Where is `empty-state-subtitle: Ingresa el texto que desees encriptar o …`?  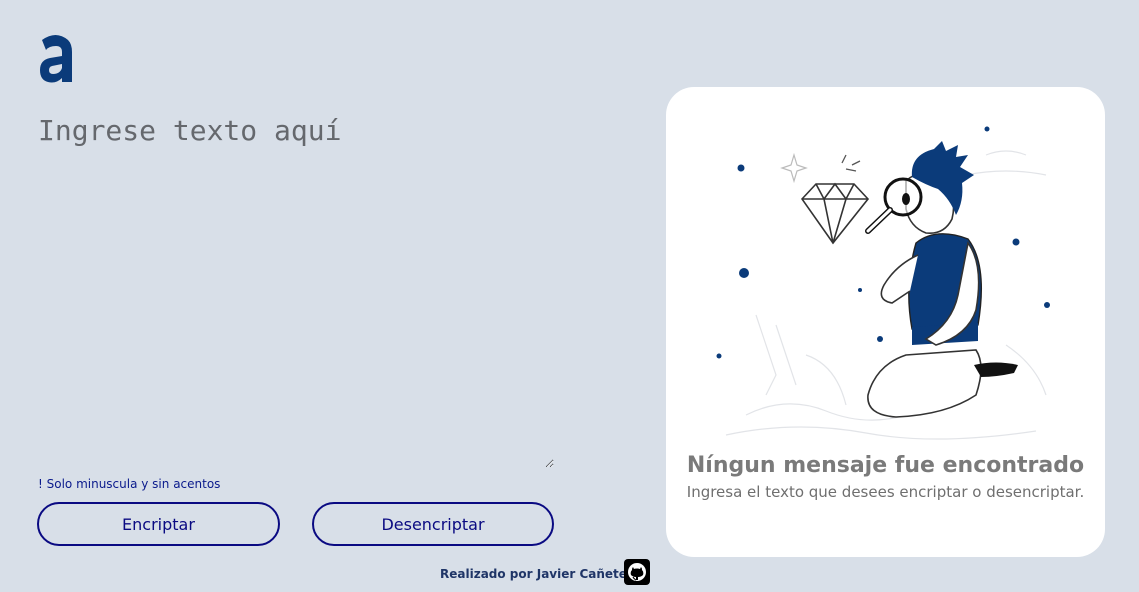
empty-state-subtitle: Ingresa el texto que desees encriptar o … is located at coordinates (885, 492).